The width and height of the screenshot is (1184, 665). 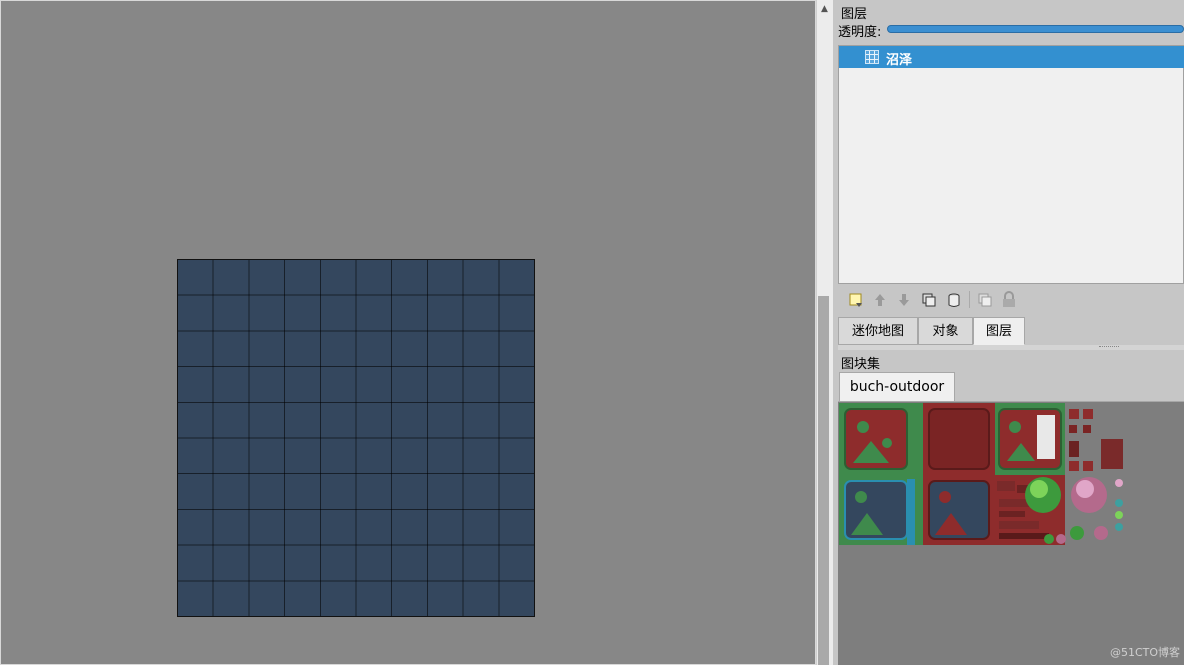 I want to click on raise-layer-icon, so click(x=880, y=300).